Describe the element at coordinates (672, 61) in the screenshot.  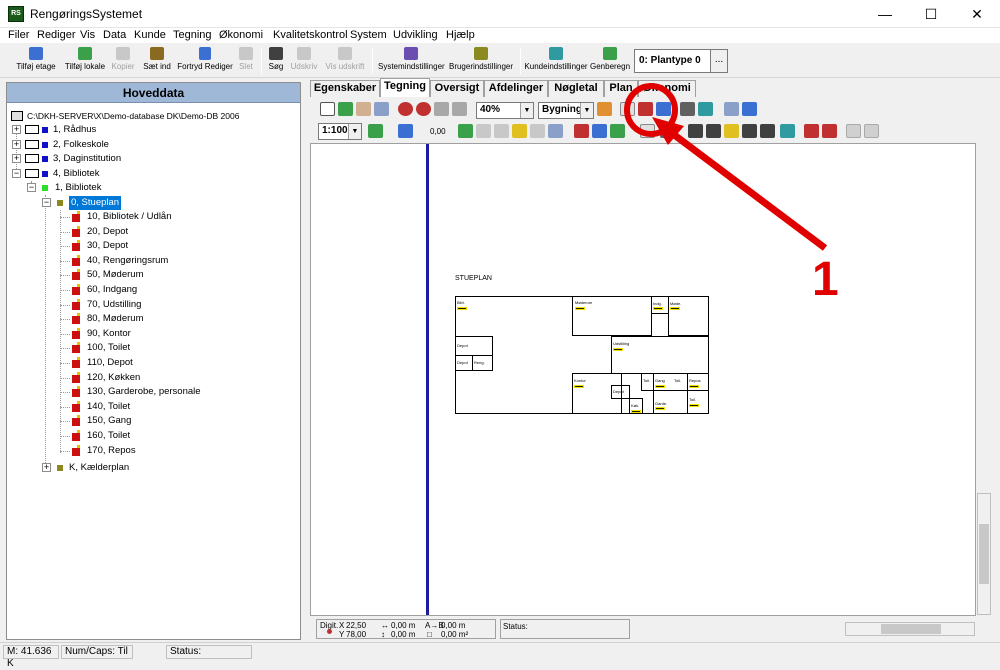
I see `plantype-field: 0: Plantype 0` at that location.